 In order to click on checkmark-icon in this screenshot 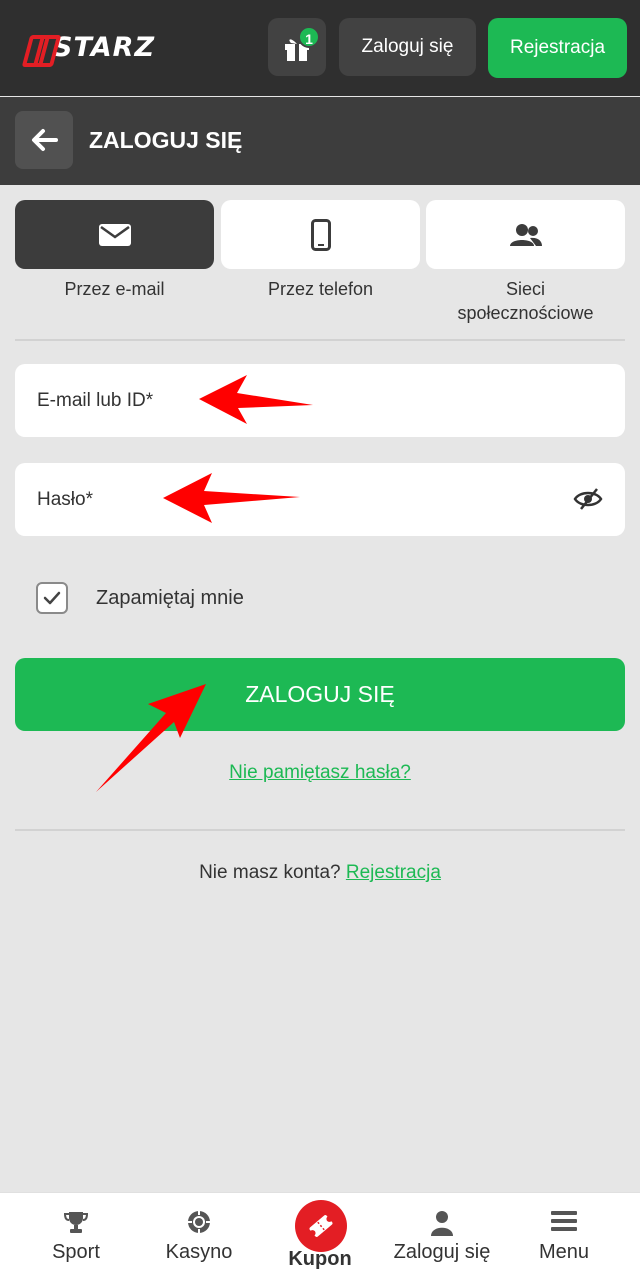, I will do `click(52, 598)`.